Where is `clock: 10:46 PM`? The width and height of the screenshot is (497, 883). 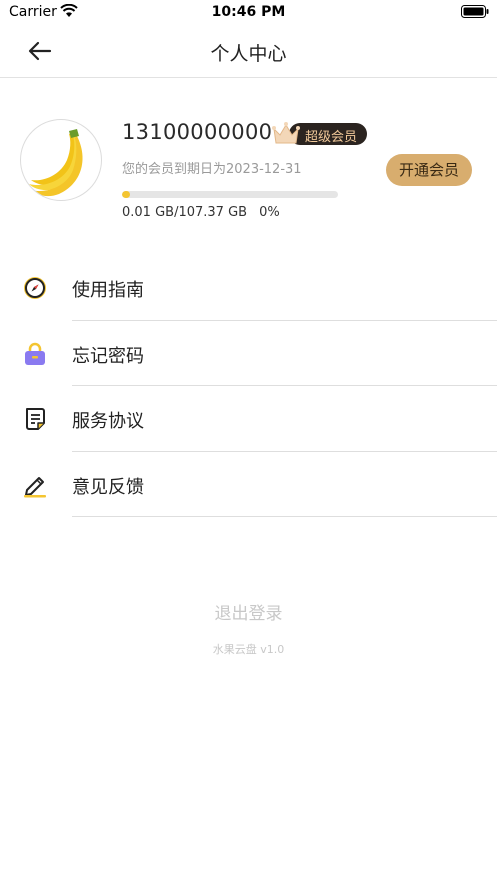
clock: 10:46 PM is located at coordinates (248, 12).